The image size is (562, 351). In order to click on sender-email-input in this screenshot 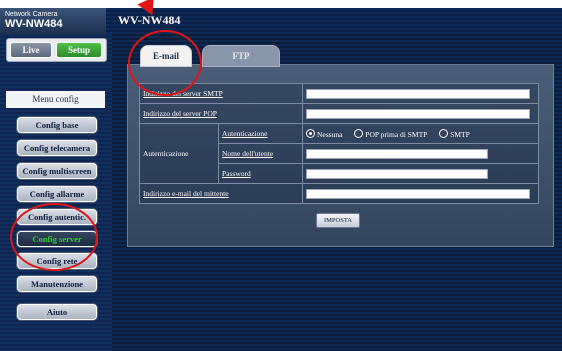, I will do `click(418, 193)`.